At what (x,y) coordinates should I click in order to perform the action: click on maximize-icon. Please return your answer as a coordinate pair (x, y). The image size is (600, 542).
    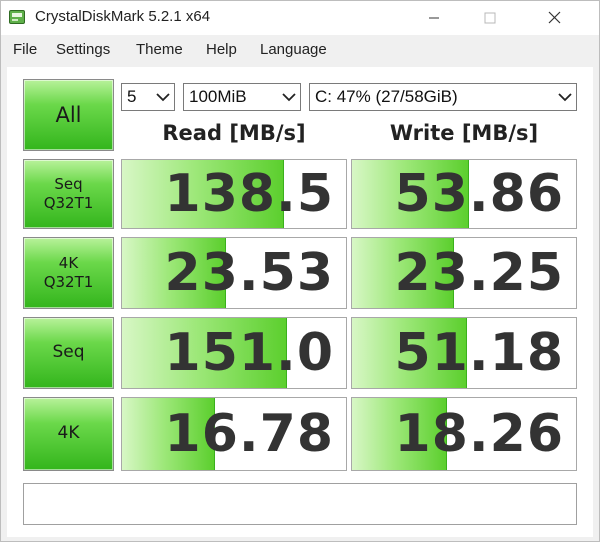
    Looking at the image, I should click on (490, 18).